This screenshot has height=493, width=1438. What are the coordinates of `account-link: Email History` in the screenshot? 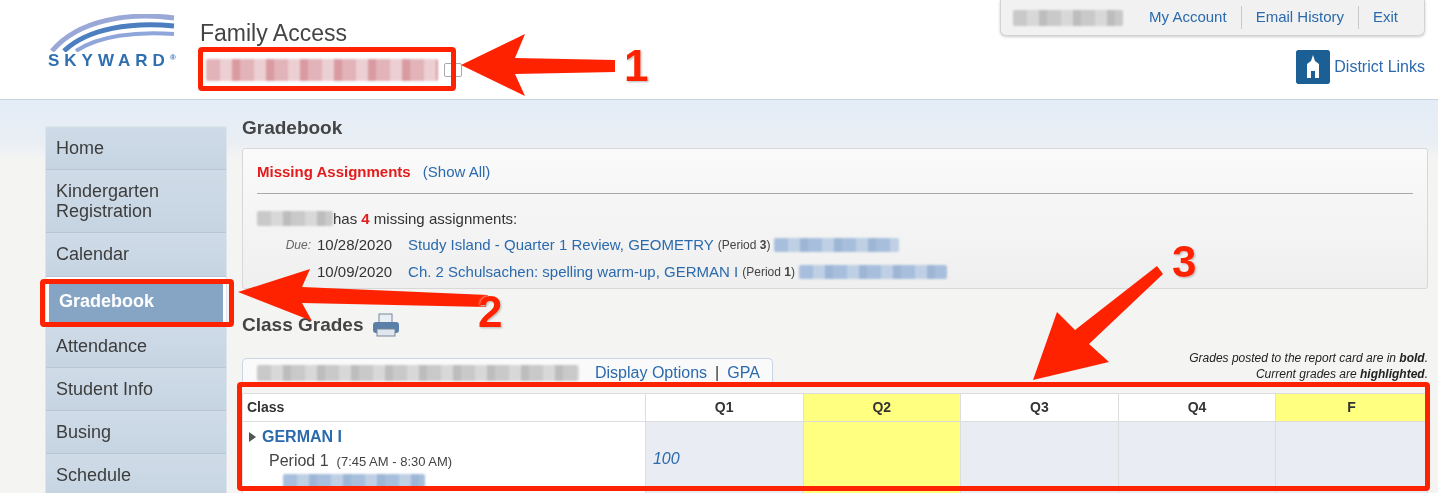 It's located at (1299, 17).